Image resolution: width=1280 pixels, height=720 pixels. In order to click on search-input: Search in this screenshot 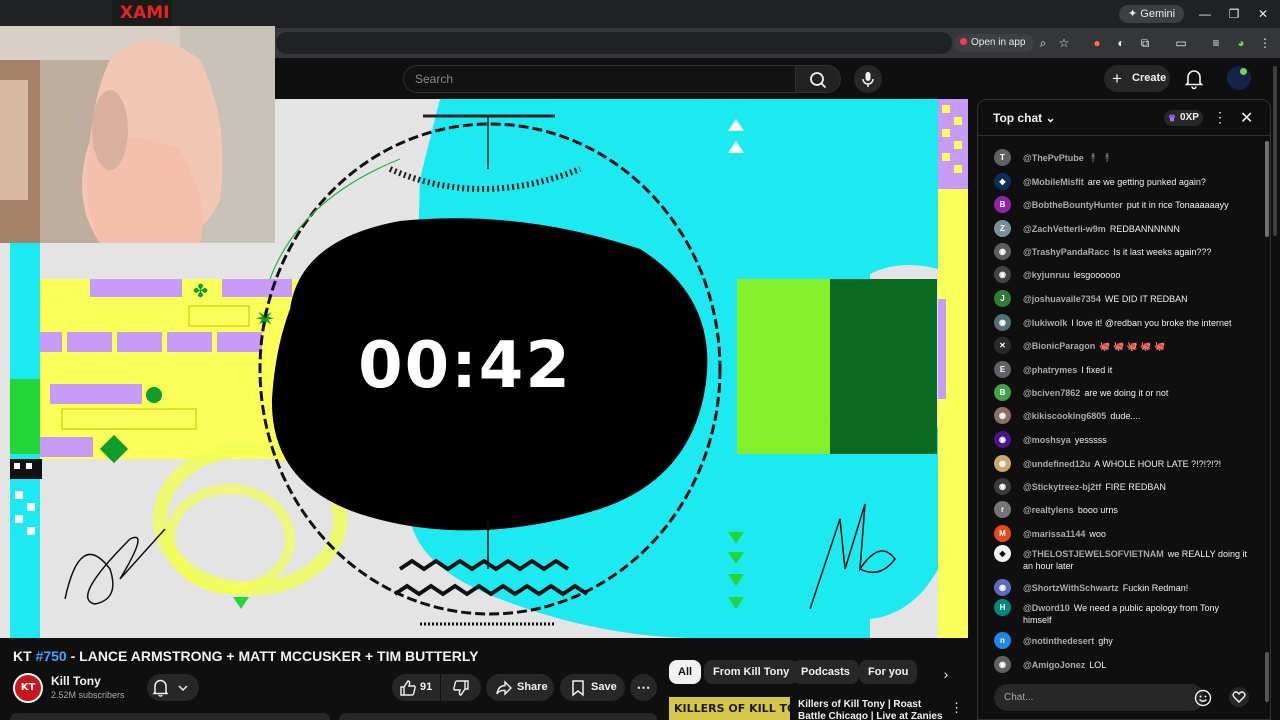, I will do `click(599, 79)`.